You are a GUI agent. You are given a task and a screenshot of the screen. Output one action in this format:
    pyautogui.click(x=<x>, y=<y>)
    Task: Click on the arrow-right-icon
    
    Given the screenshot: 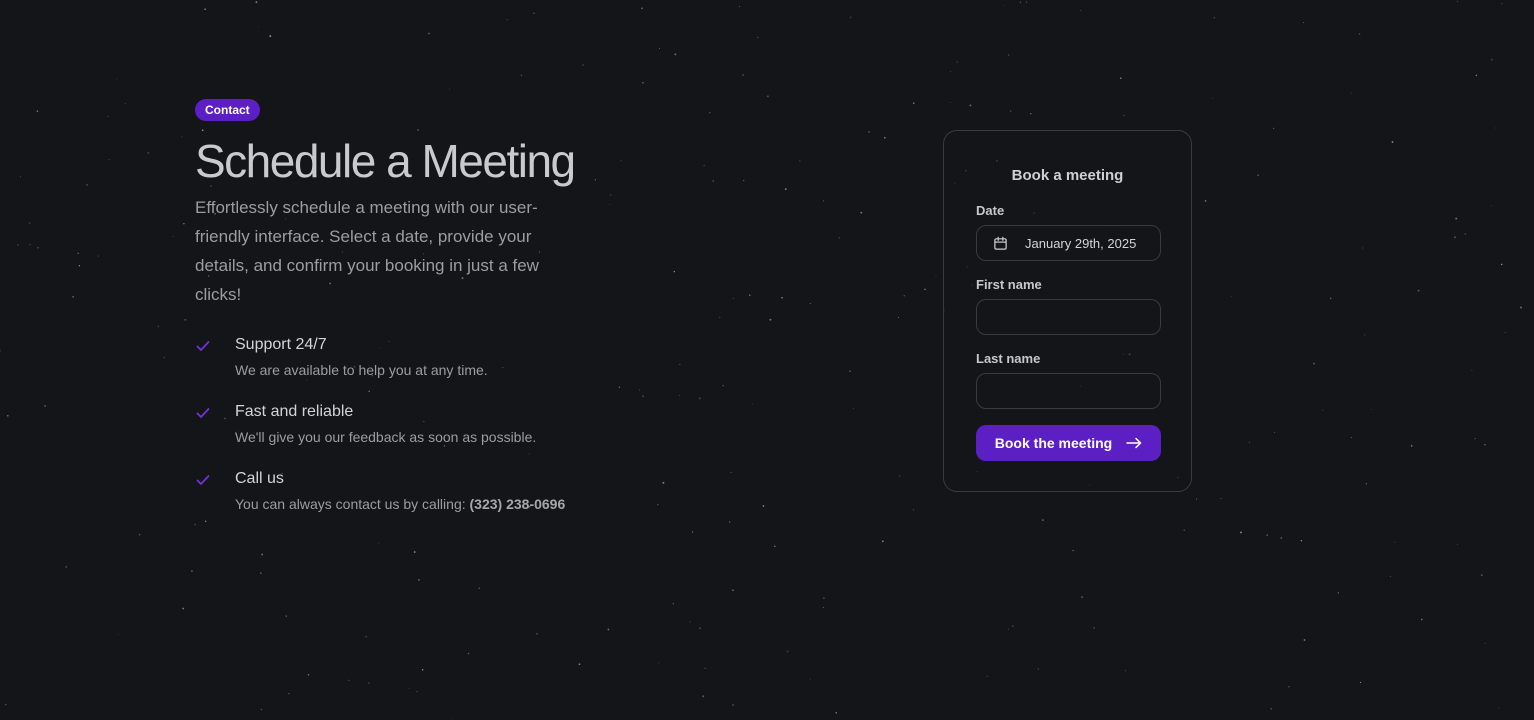 What is the action you would take?
    pyautogui.click(x=1134, y=443)
    